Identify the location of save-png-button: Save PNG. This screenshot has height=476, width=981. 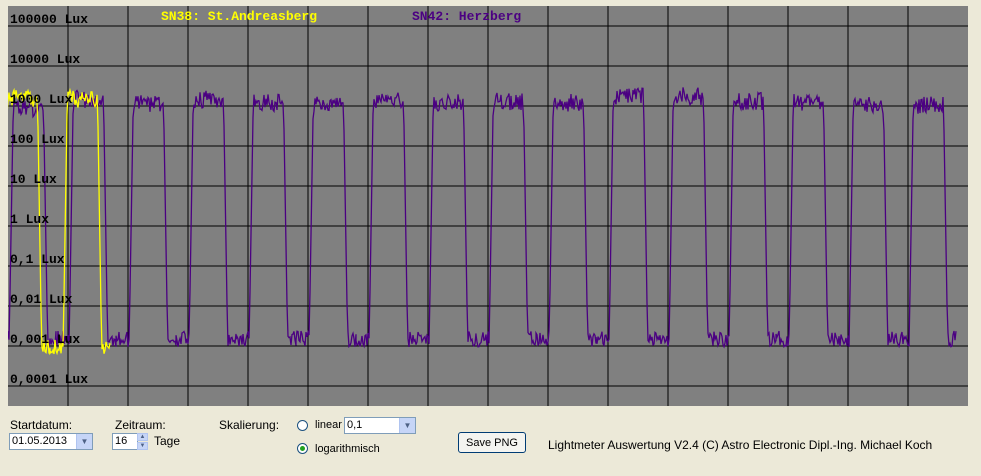
(492, 442).